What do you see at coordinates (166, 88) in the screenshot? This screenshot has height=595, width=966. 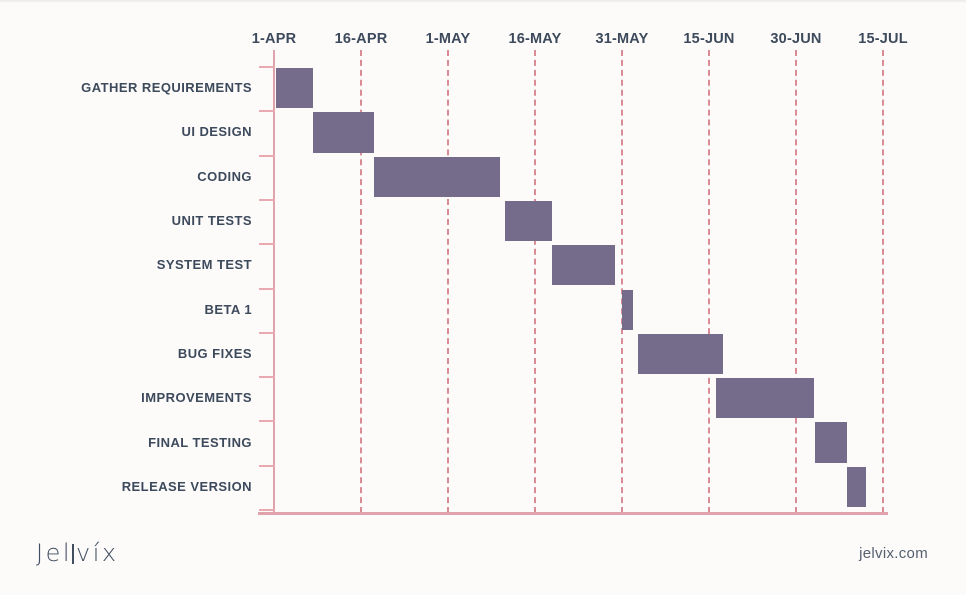 I see `task-label-0: GATHER REQUIREMENTS` at bounding box center [166, 88].